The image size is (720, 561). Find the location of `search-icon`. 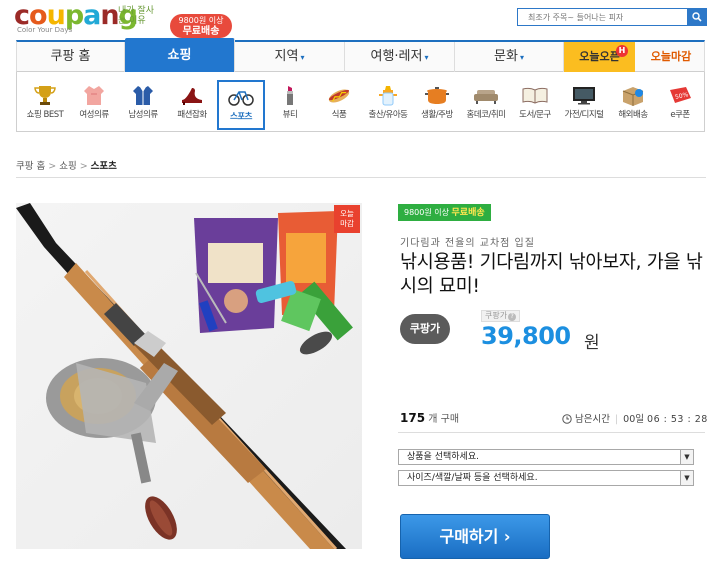

search-icon is located at coordinates (696, 17).